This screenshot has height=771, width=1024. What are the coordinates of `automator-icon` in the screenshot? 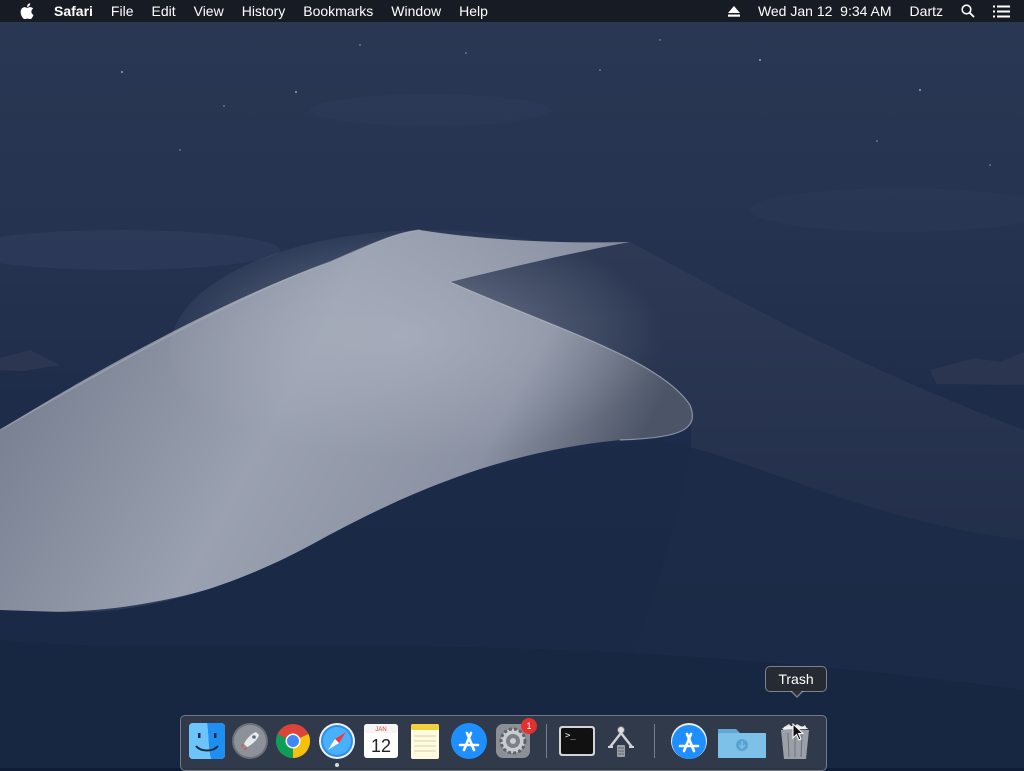 It's located at (621, 741).